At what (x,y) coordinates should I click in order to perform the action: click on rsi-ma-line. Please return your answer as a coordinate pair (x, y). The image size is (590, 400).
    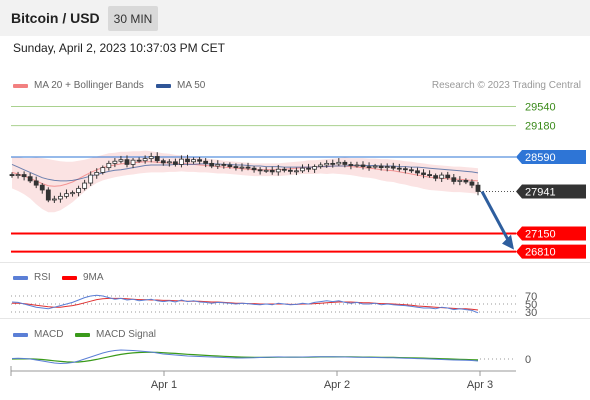
    Looking at the image, I should click on (245, 304).